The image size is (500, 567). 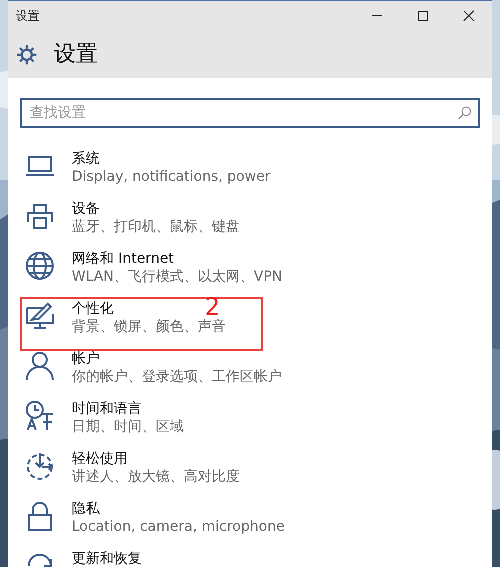 I want to click on step-number: 2, so click(x=212, y=307).